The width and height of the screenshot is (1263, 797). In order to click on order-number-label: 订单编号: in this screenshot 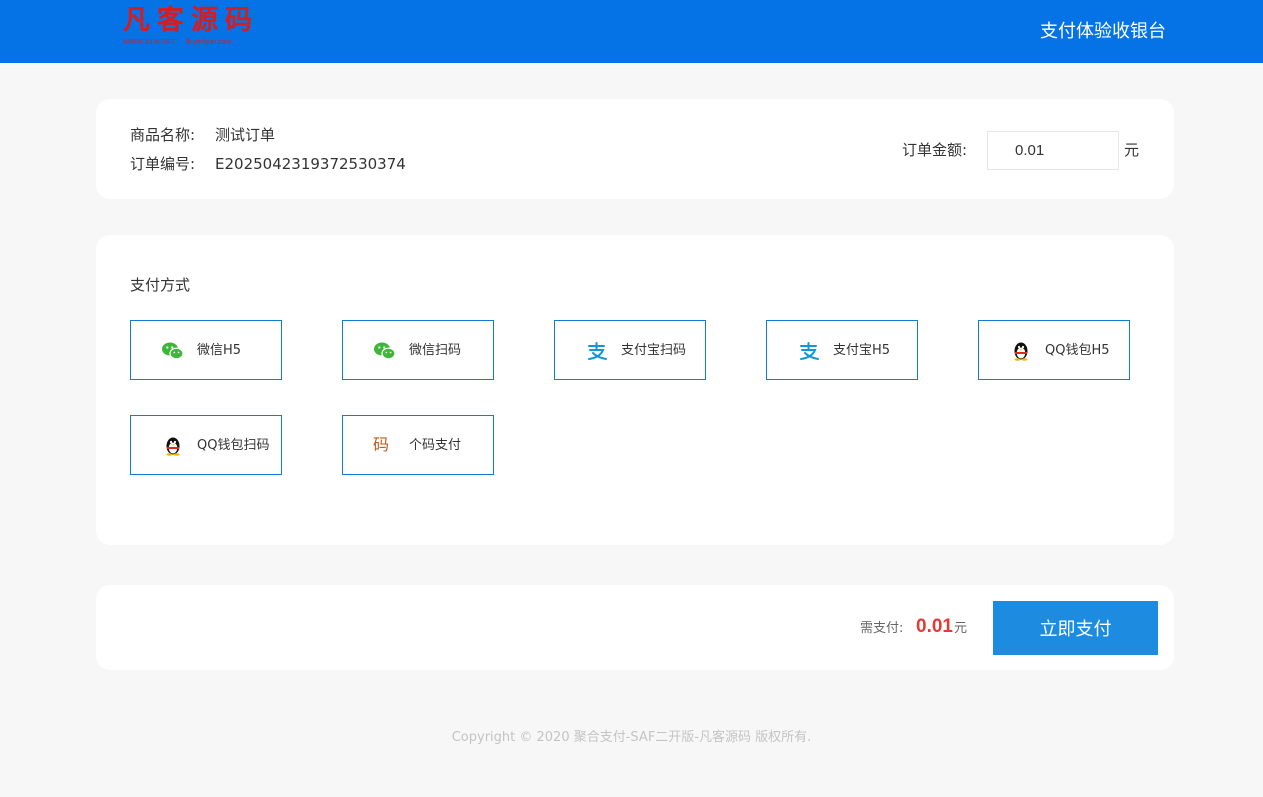, I will do `click(163, 164)`.